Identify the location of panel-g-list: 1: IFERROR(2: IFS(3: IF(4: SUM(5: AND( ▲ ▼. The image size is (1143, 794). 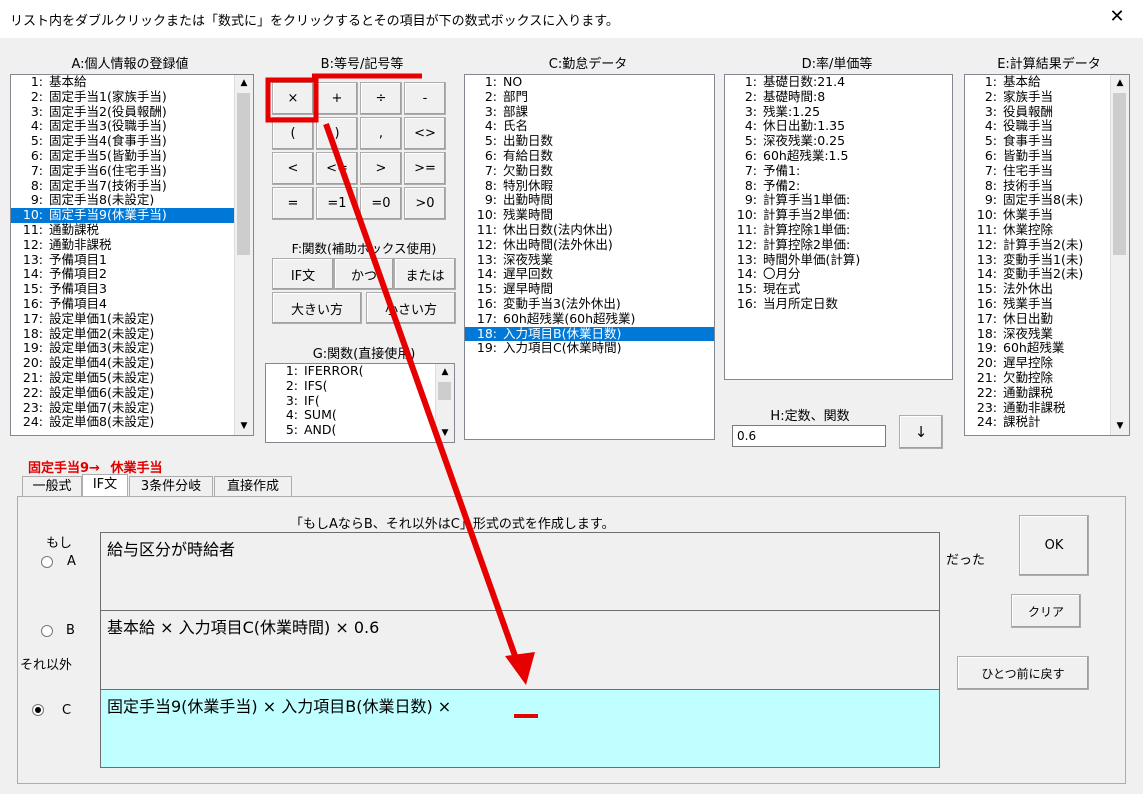
(360, 403).